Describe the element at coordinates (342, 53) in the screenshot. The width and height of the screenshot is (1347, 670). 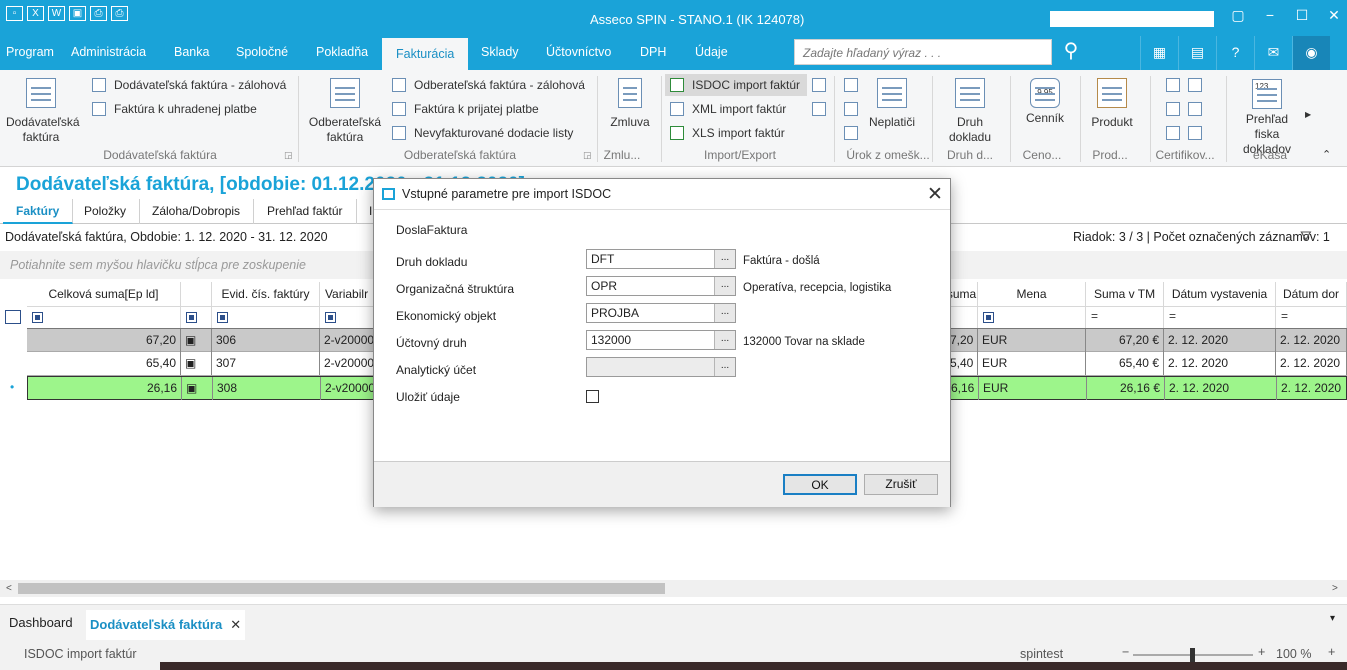
I see `menu-pokladna: Pokladňa` at that location.